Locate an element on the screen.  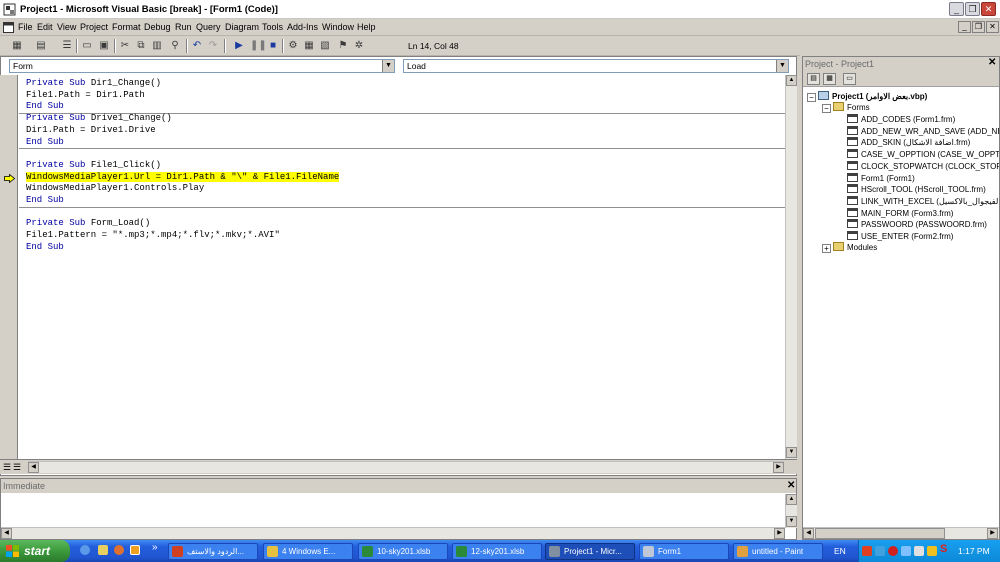
find-icon: ⚲ is located at coordinates (175, 46).